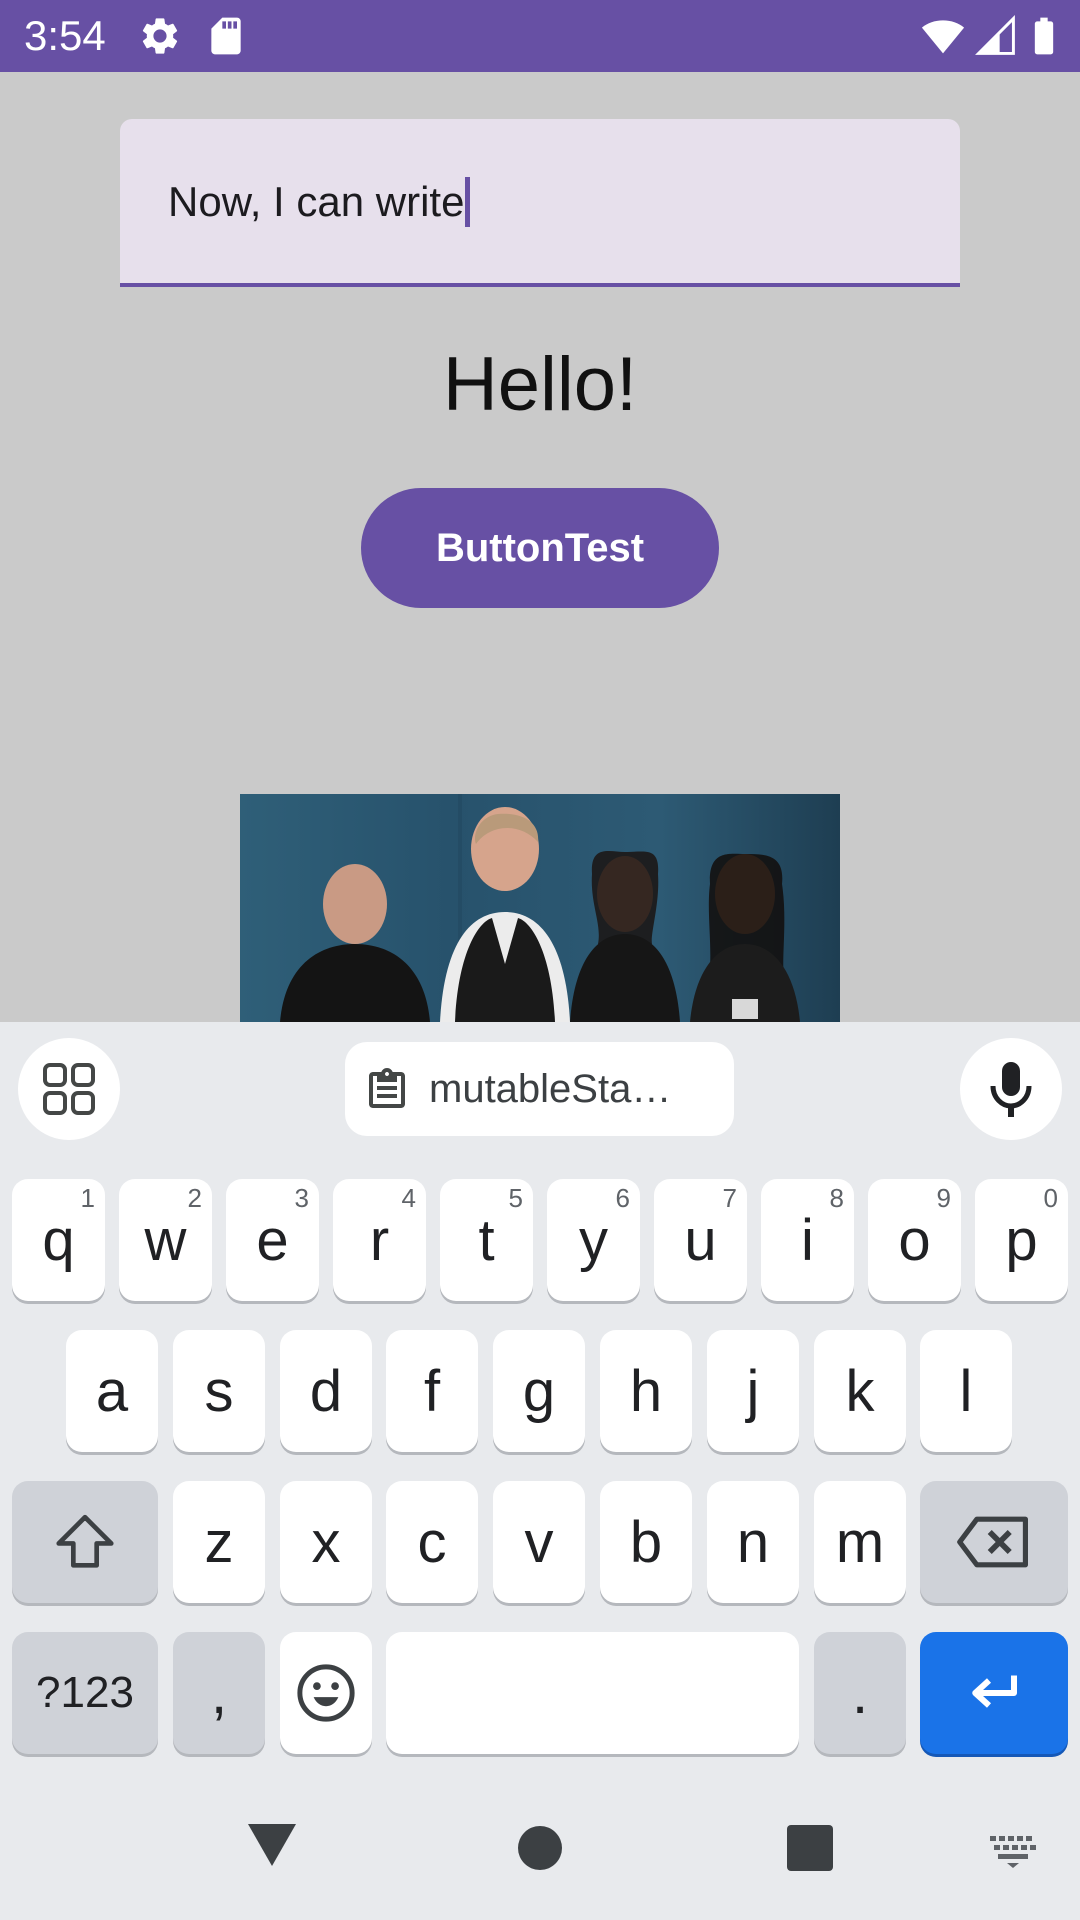 The height and width of the screenshot is (1920, 1080). I want to click on key-p-label: p, so click(1021, 1240).